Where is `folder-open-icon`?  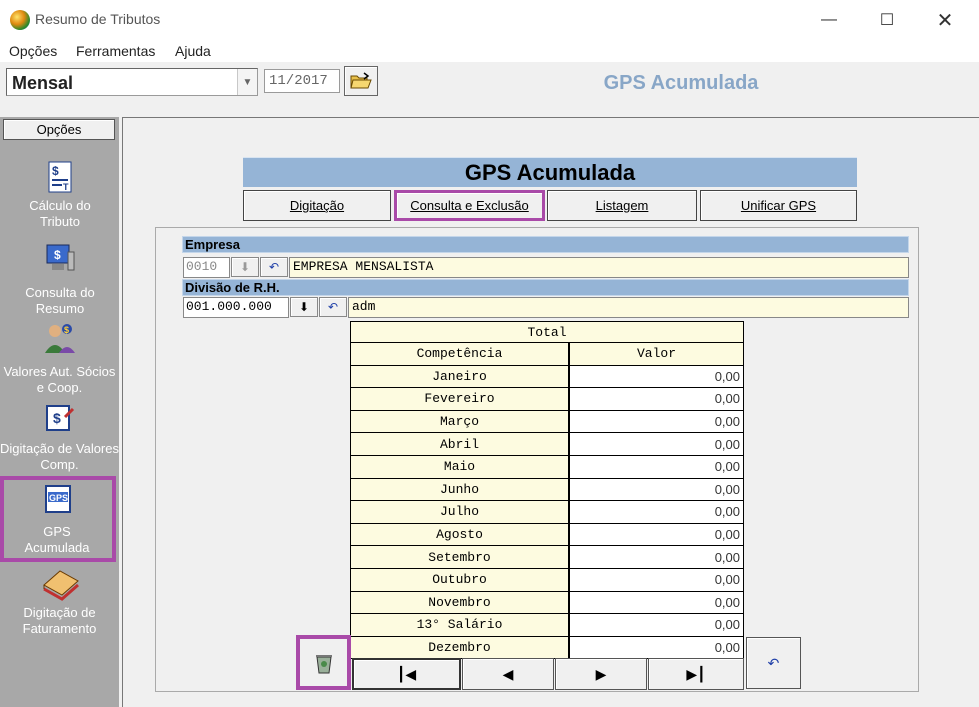
folder-open-icon is located at coordinates (361, 80).